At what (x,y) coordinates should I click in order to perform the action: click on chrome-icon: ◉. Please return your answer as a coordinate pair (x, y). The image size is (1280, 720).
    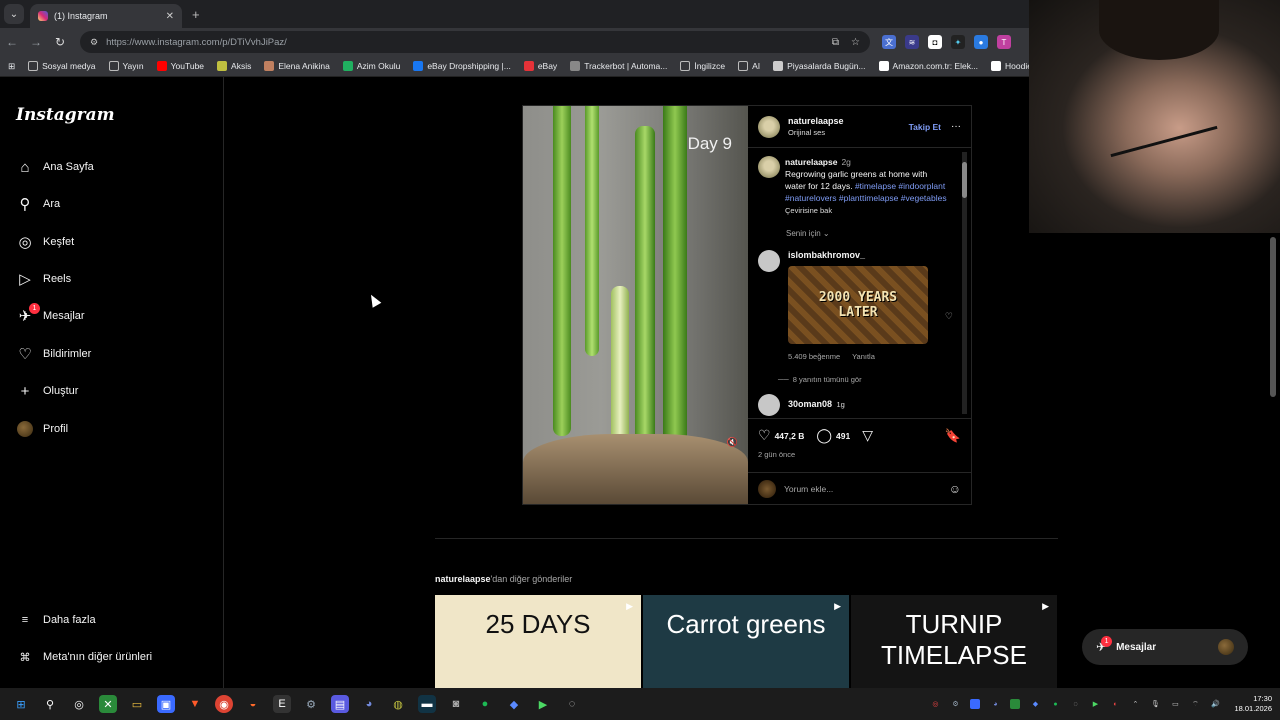
    Looking at the image, I should click on (224, 704).